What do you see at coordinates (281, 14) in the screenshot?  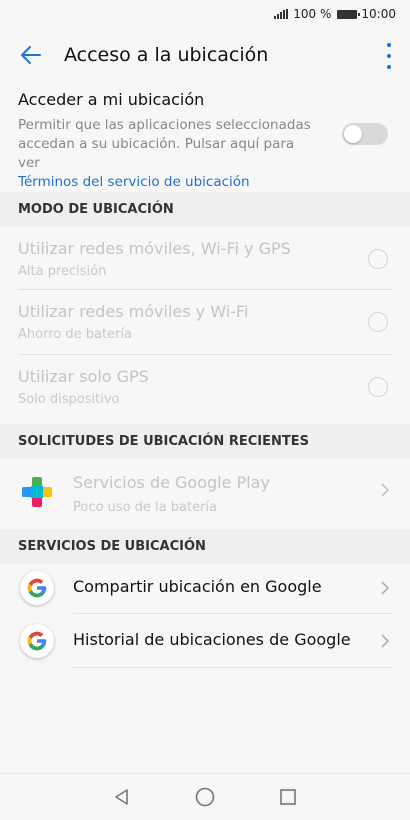 I see `signal-icon` at bounding box center [281, 14].